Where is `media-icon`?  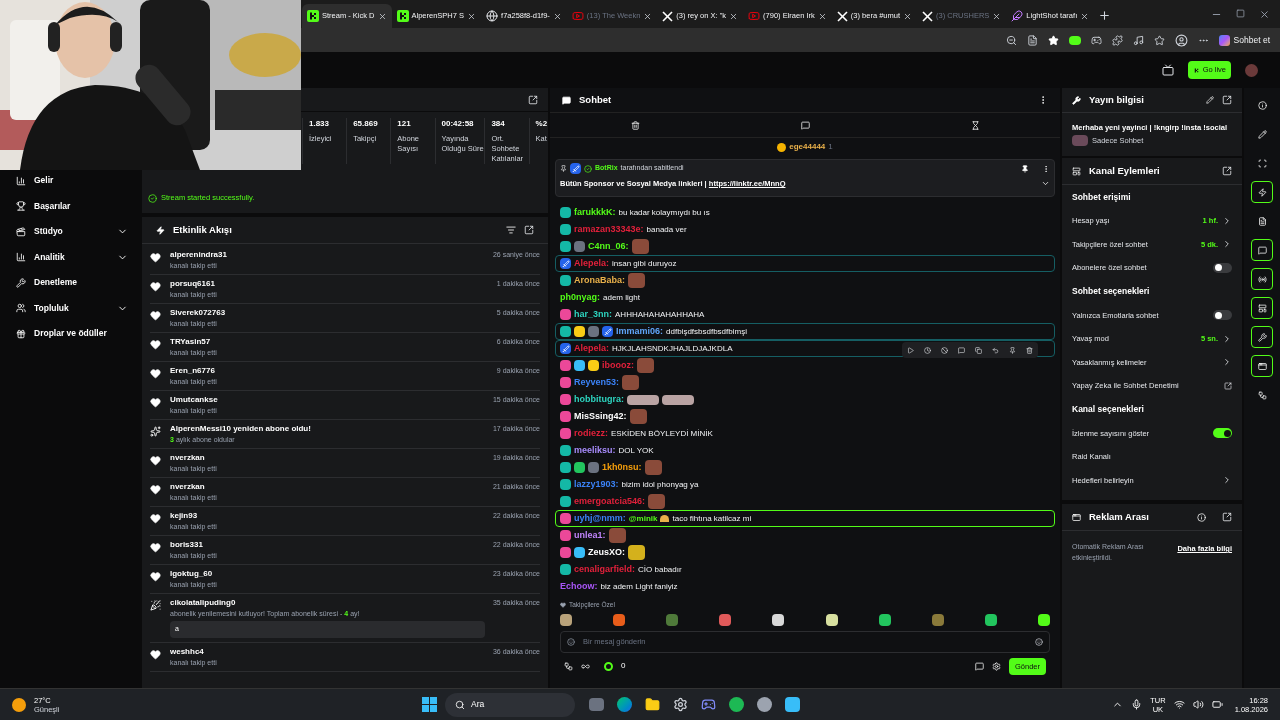 media-icon is located at coordinates (1138, 40).